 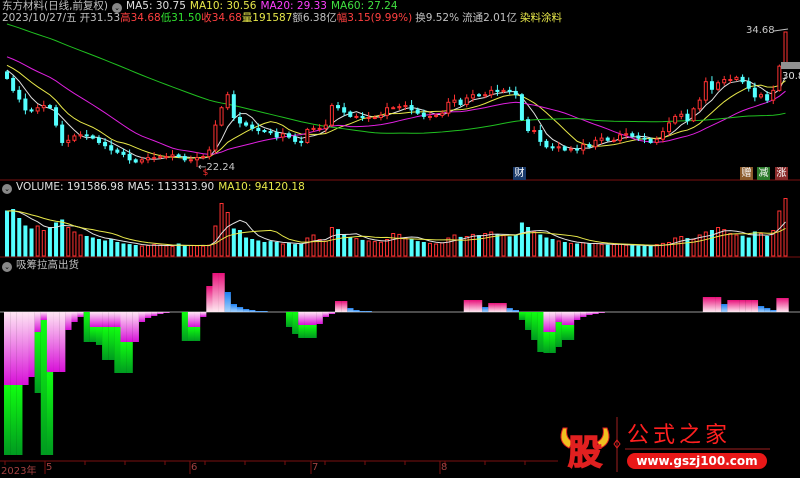 I want to click on reduce-marker: 减, so click(x=763, y=173).